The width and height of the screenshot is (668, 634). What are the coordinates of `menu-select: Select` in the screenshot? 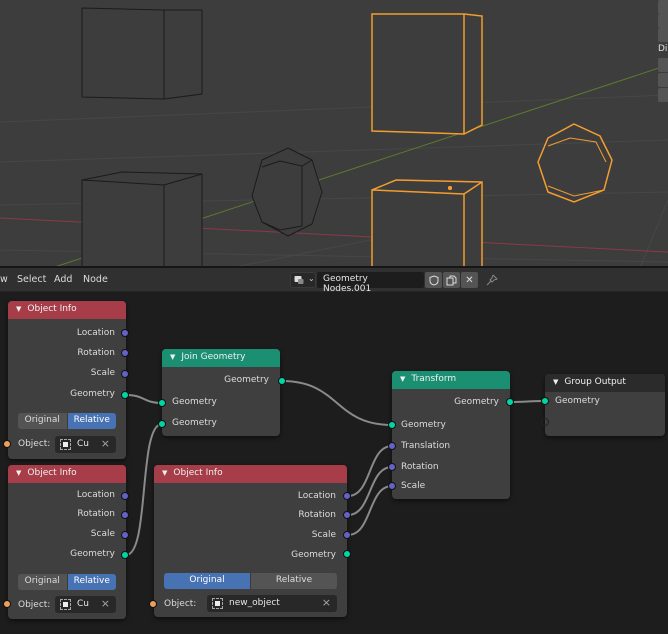 It's located at (31, 279).